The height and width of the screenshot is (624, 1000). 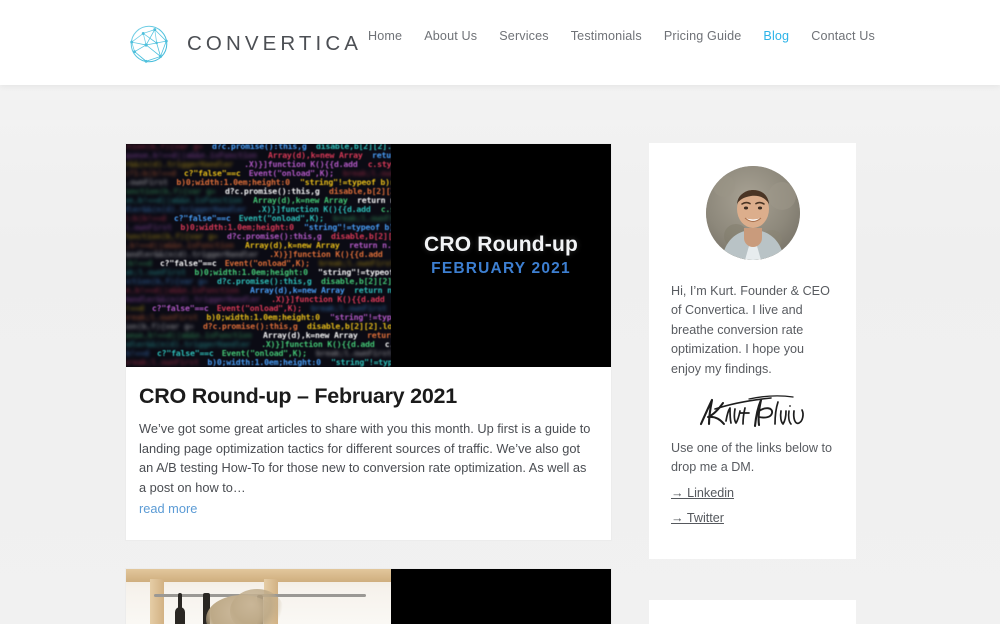 I want to click on blog-post-card, so click(x=368, y=596).